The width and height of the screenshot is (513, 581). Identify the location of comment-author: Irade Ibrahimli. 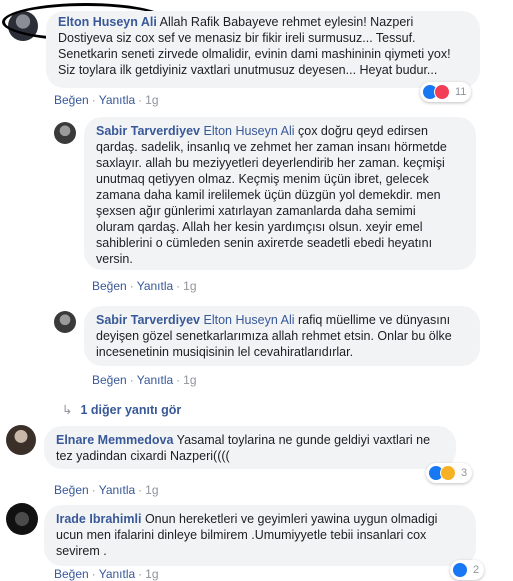
(98, 519).